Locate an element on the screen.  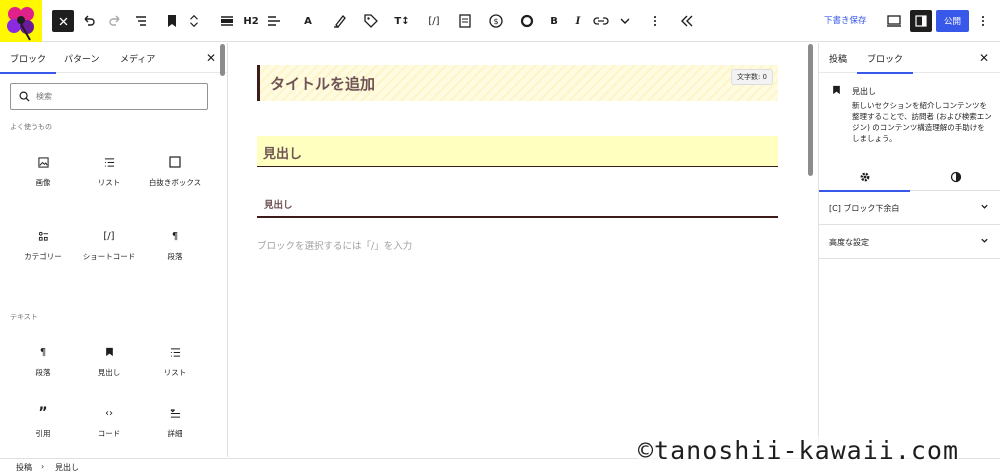
block-item-image: 画像 is located at coordinates (43, 170).